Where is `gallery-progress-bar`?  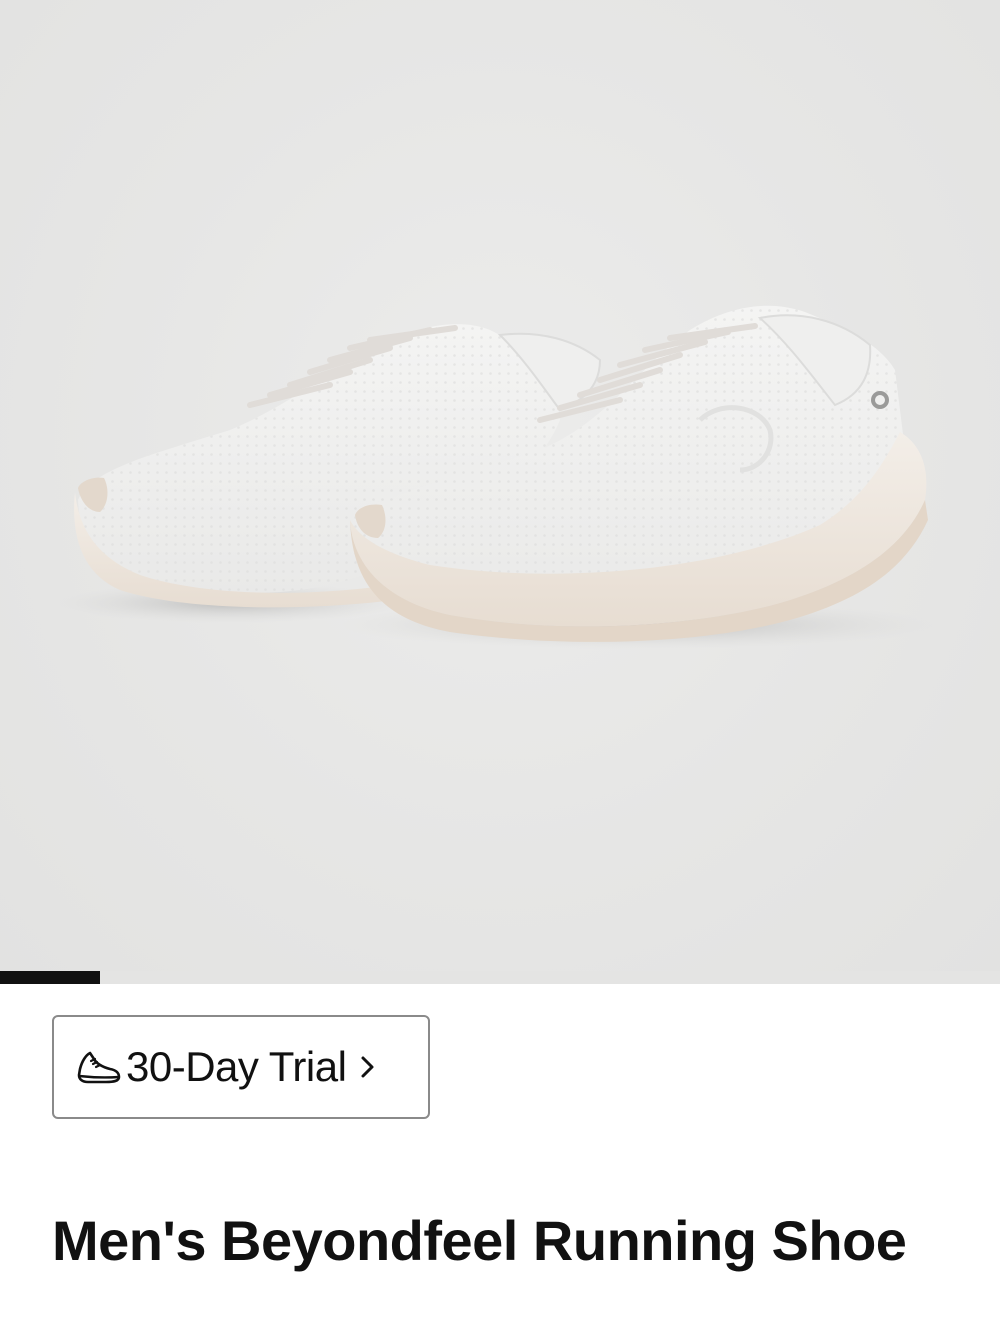 gallery-progress-bar is located at coordinates (500, 977).